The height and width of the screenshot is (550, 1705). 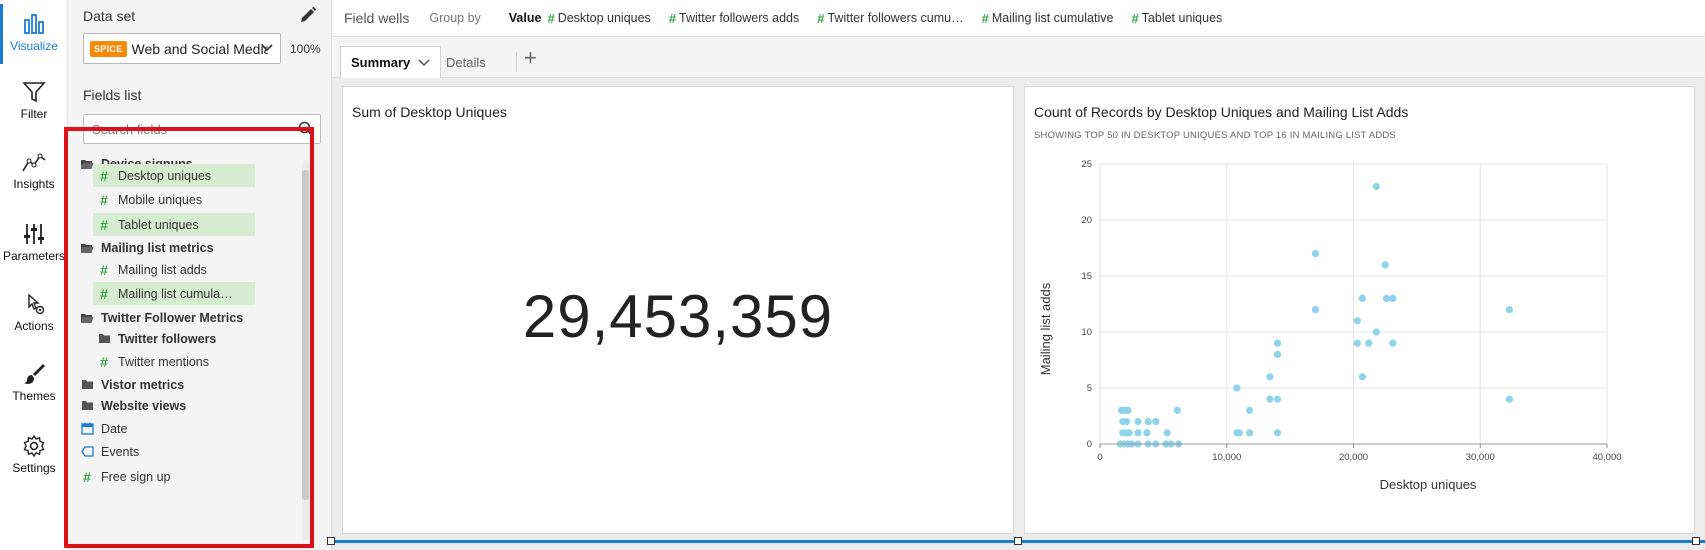 I want to click on well-pill-mailing-list-cumulative: # Mailing list cumulative, so click(x=1048, y=18).